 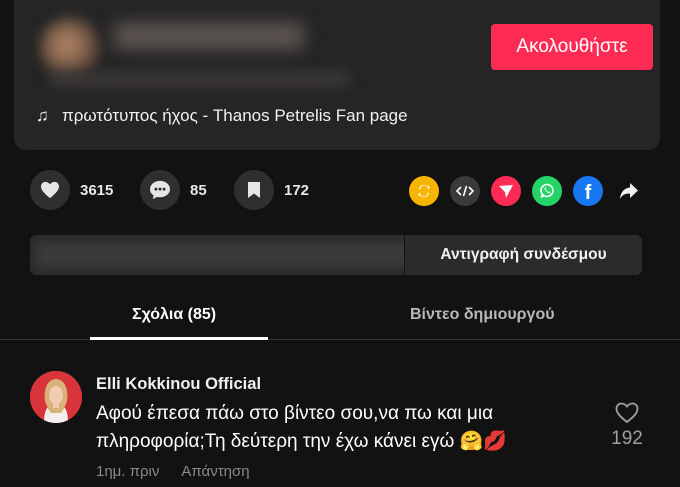 I want to click on save-count: 172, so click(x=297, y=190).